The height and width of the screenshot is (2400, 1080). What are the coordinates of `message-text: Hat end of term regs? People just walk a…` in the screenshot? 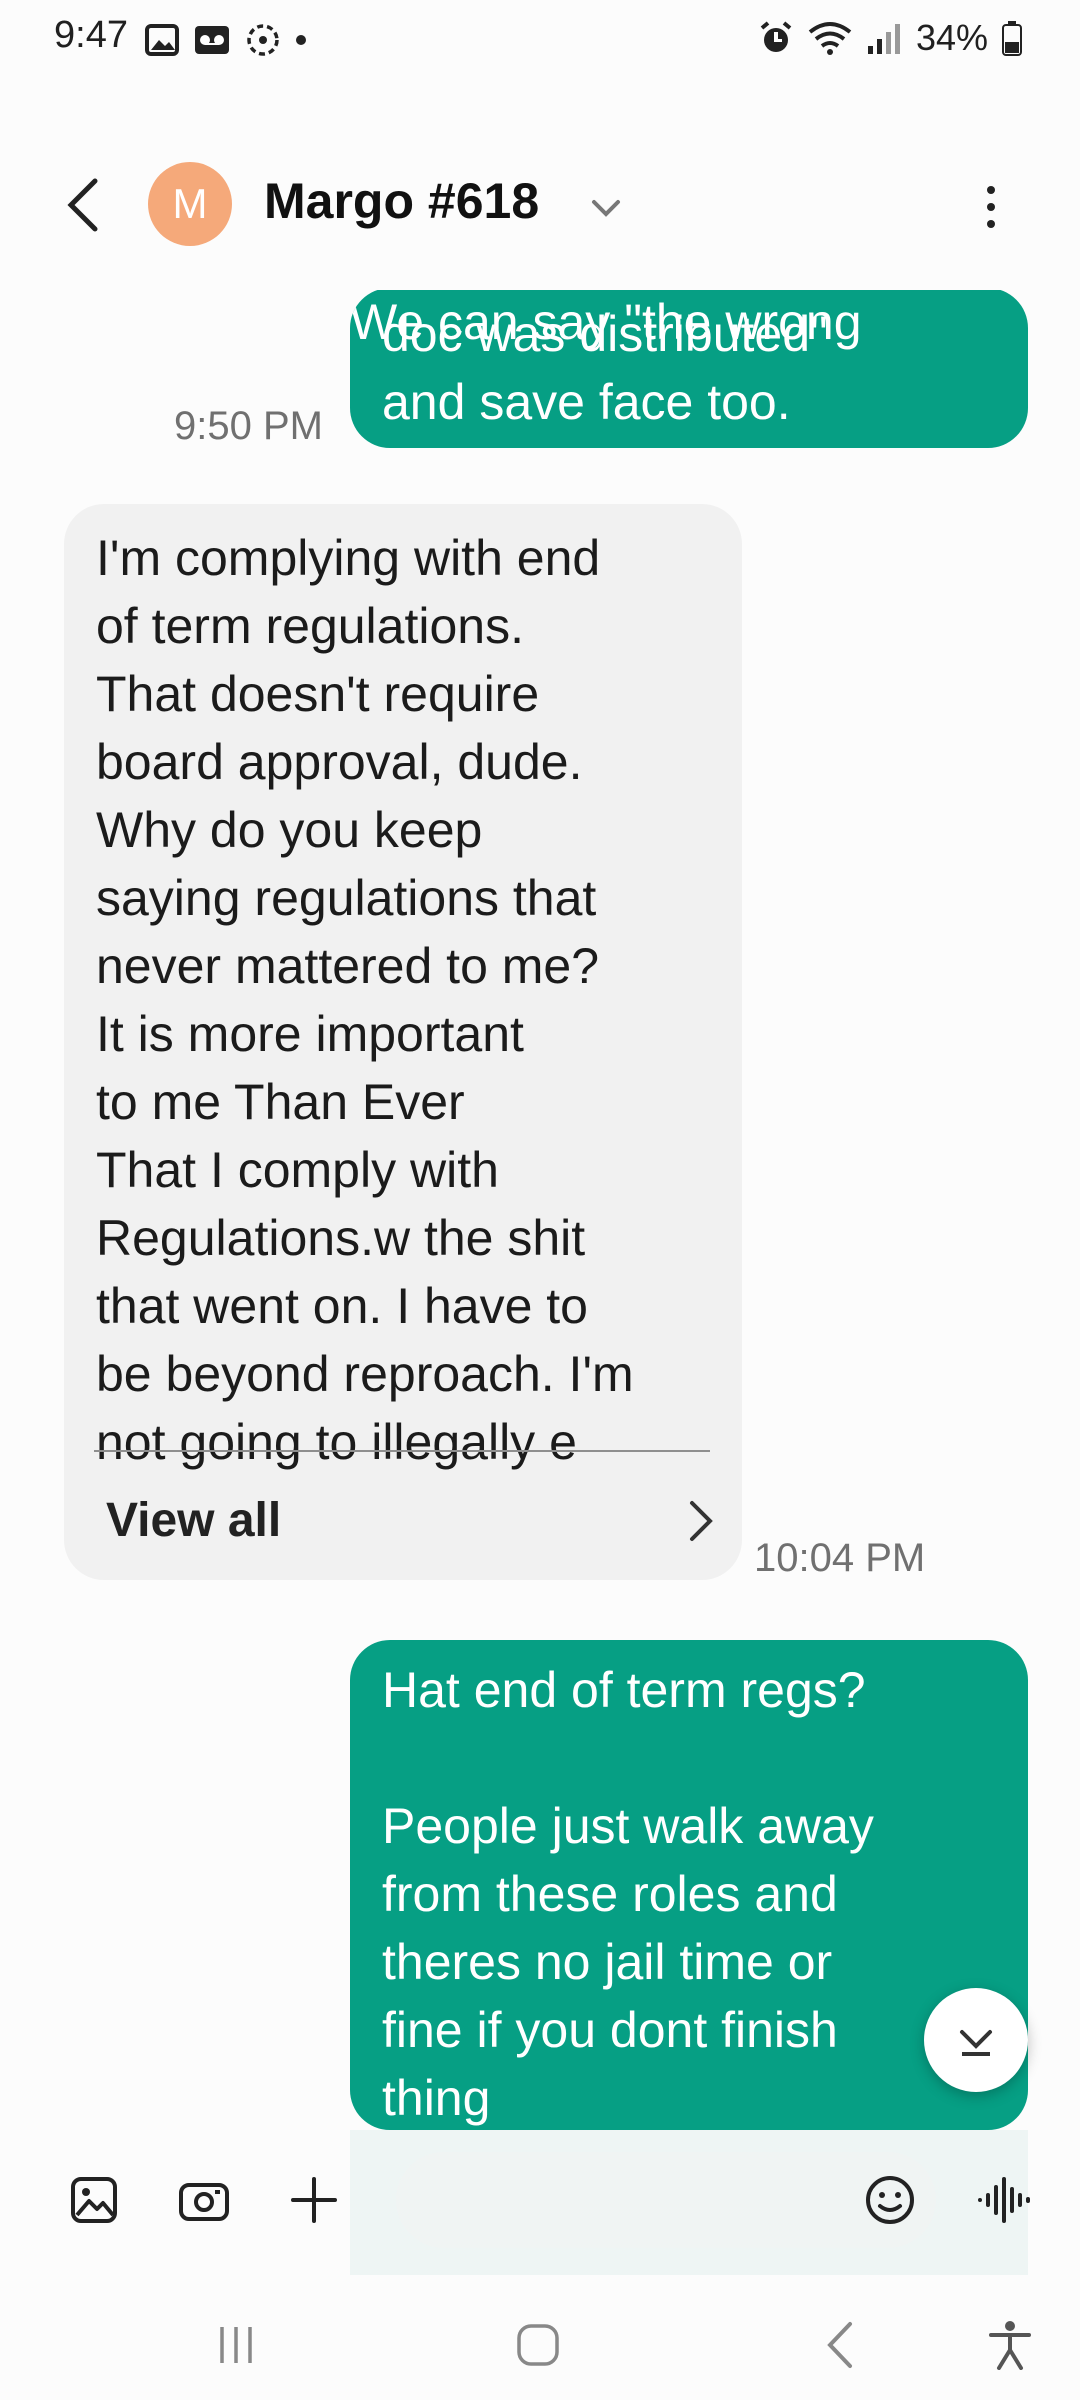 It's located at (628, 1894).